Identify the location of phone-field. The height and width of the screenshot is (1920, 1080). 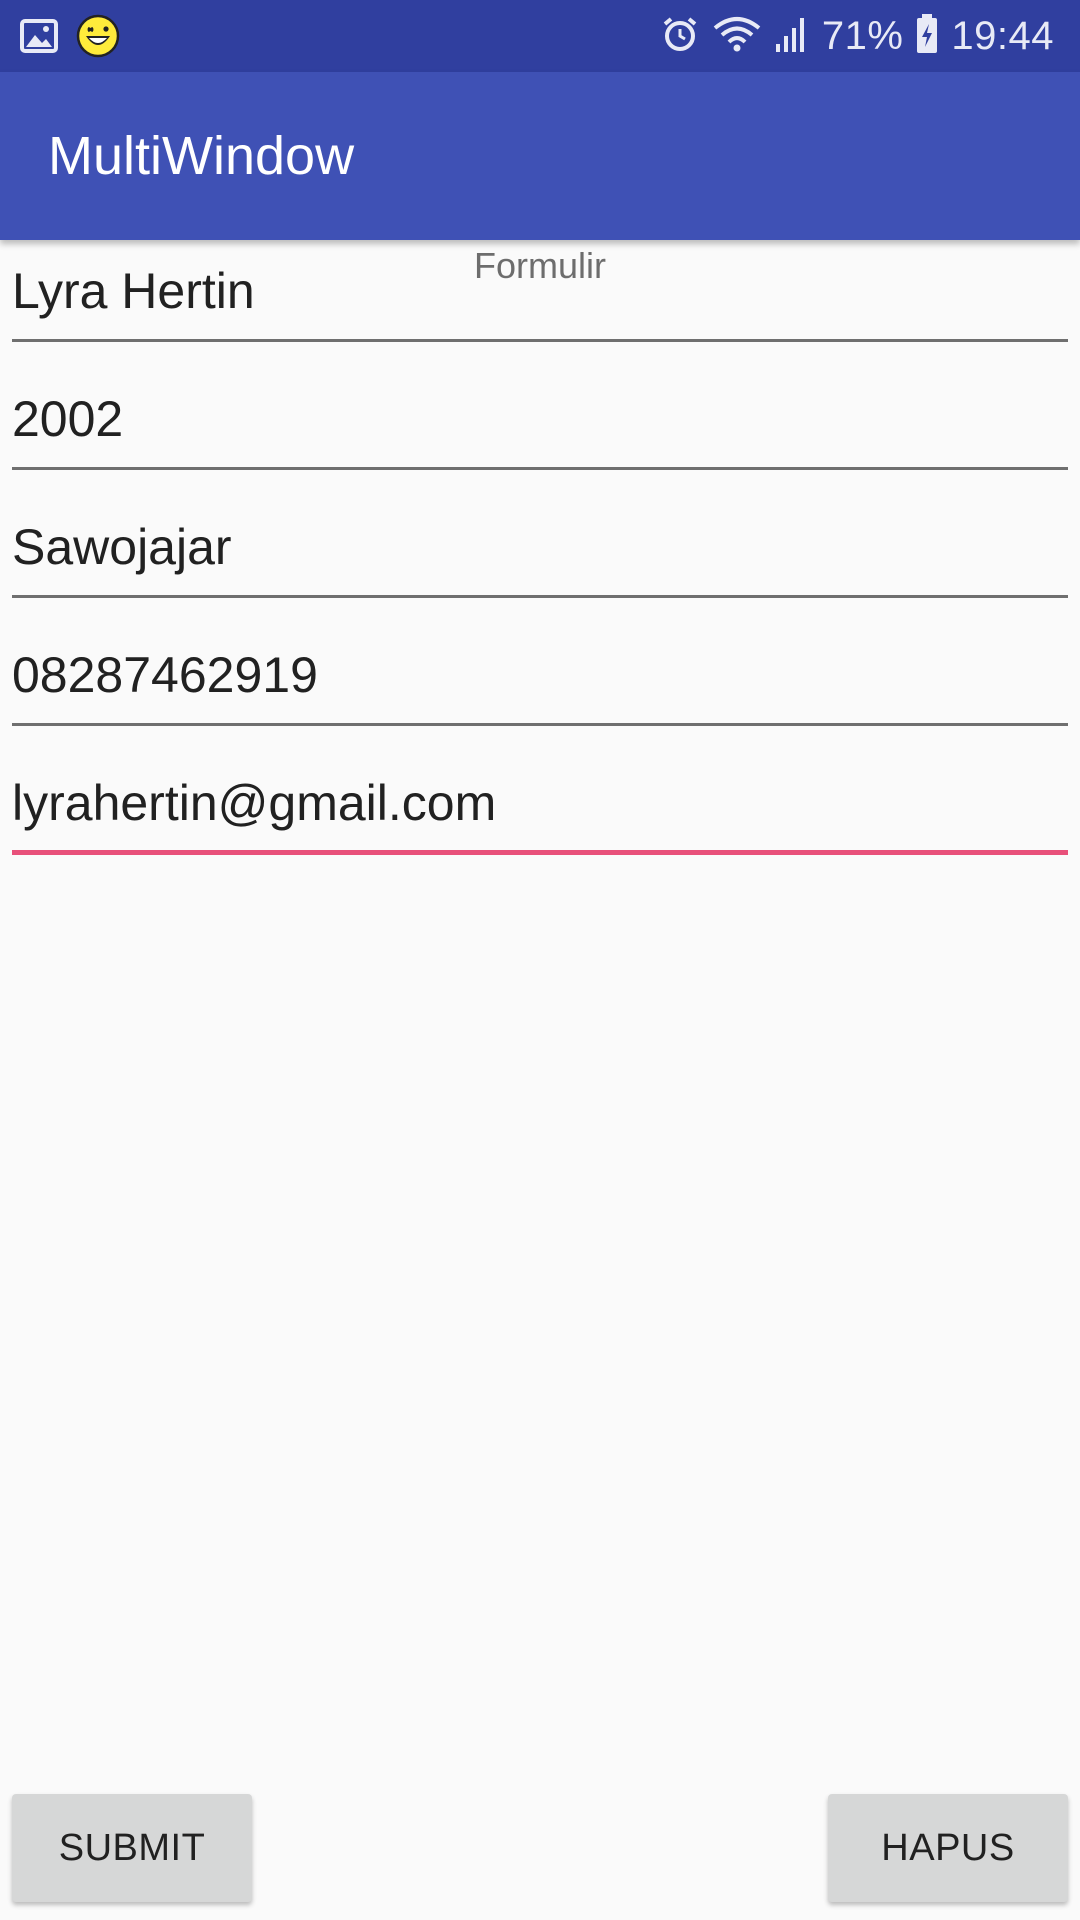
(540, 676).